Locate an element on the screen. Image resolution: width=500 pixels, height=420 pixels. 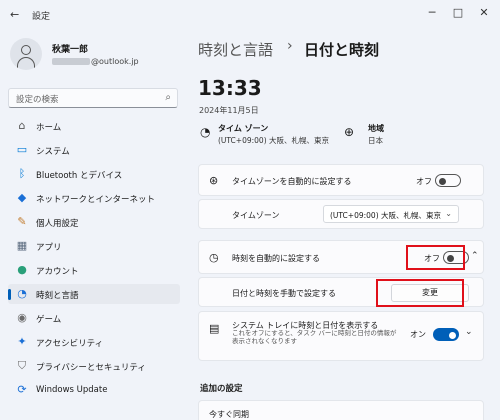
sidebar-item-label: アプリ is located at coordinates (49, 248).